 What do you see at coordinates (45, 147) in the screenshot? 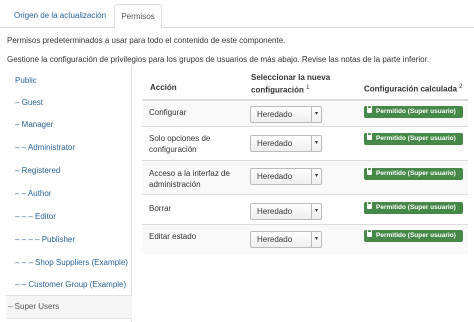
I see `group-item-label: – – Administrator` at bounding box center [45, 147].